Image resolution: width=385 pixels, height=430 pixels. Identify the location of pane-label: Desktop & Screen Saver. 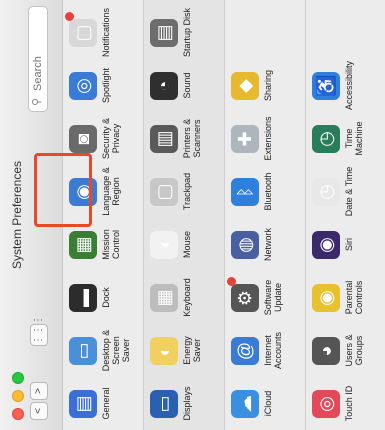
(116, 350).